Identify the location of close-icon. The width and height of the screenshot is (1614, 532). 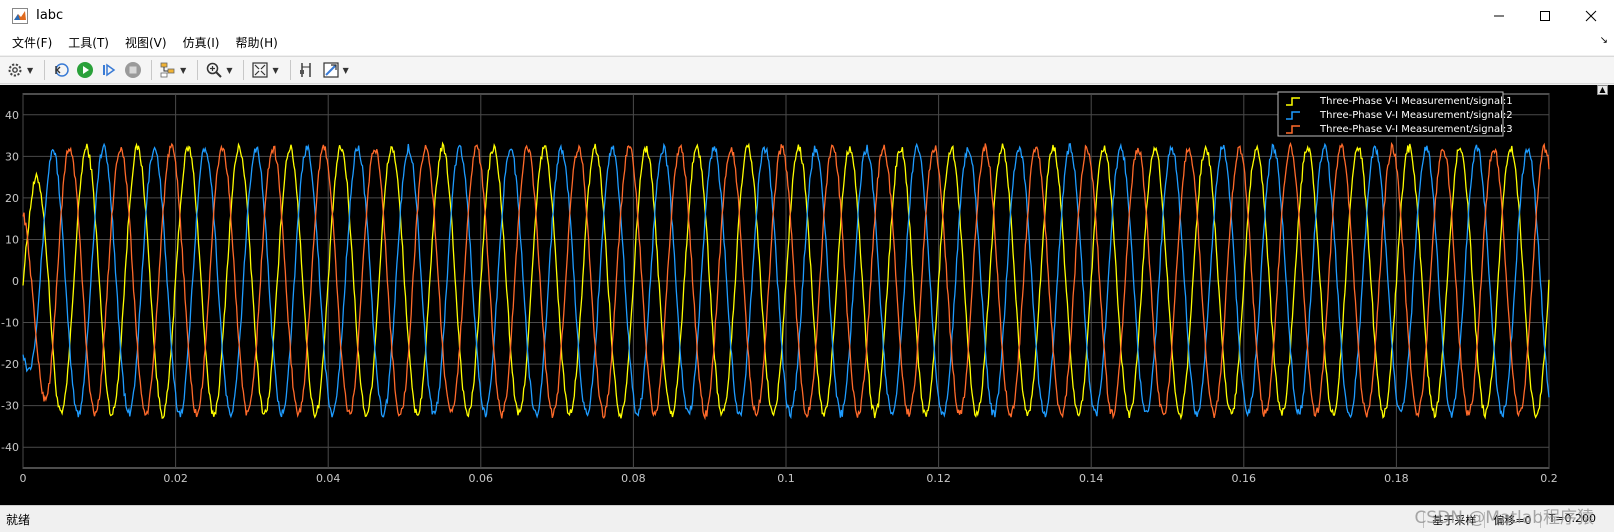
(1591, 15).